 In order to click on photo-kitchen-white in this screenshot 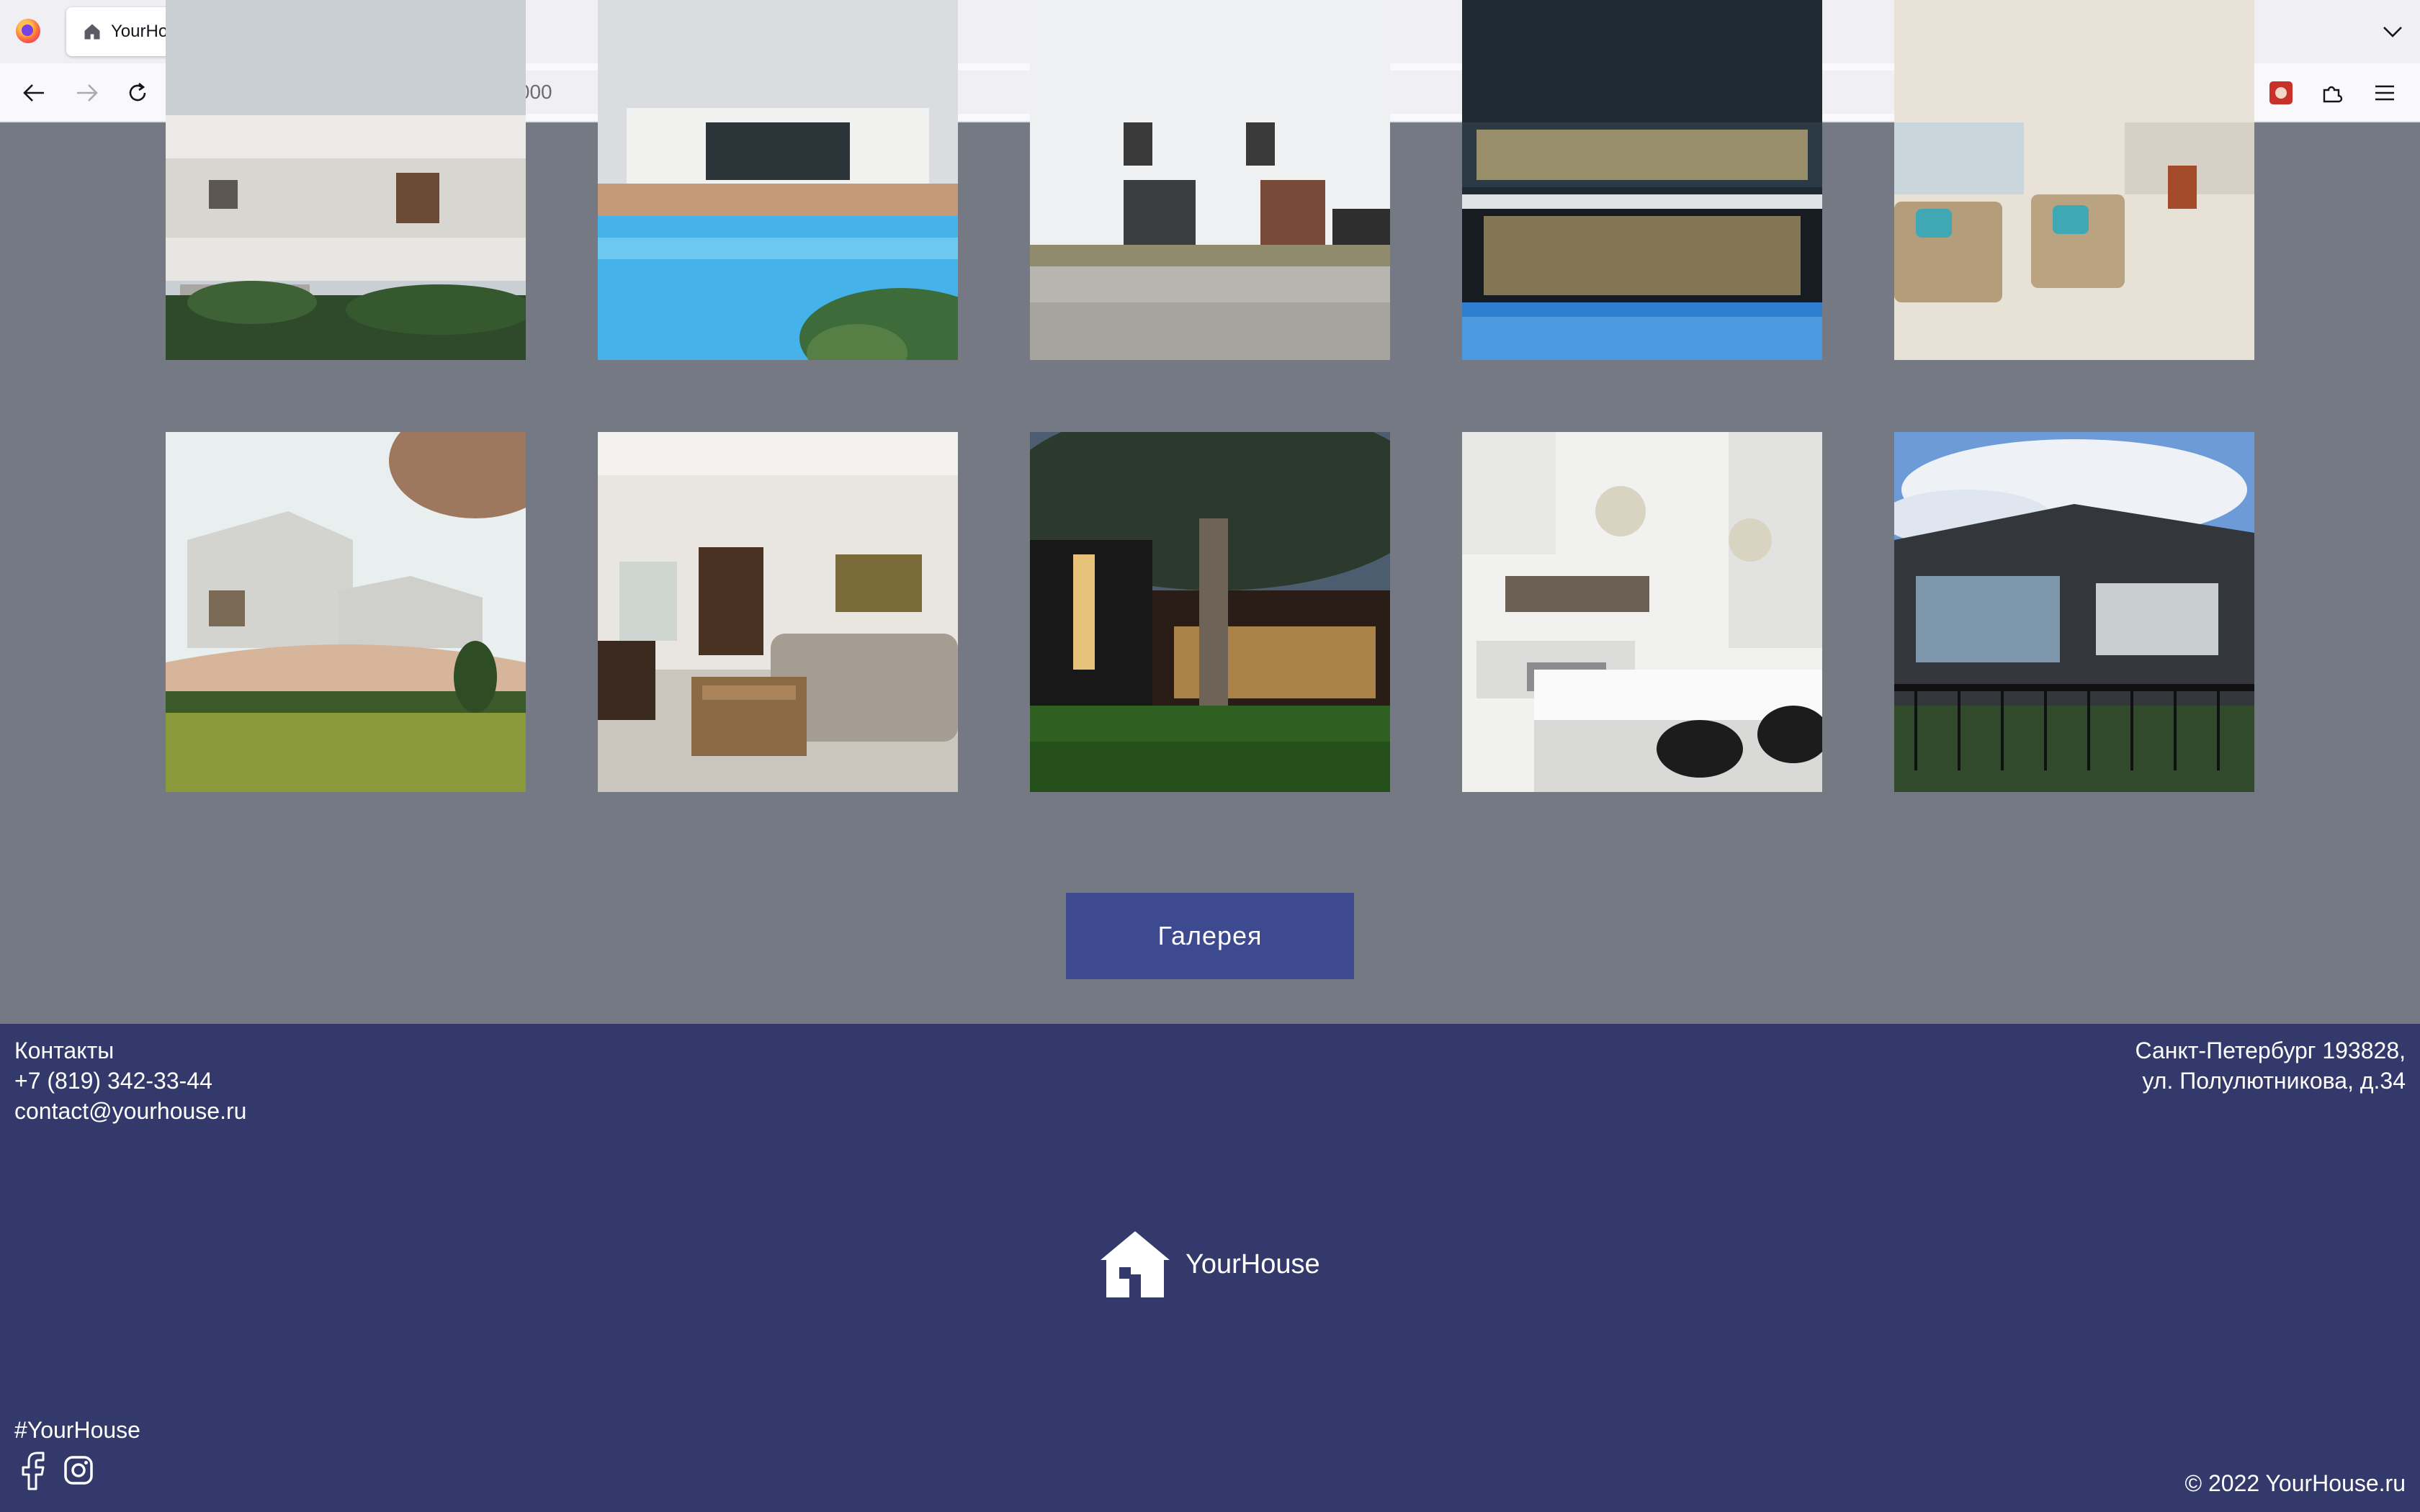, I will do `click(1642, 612)`.